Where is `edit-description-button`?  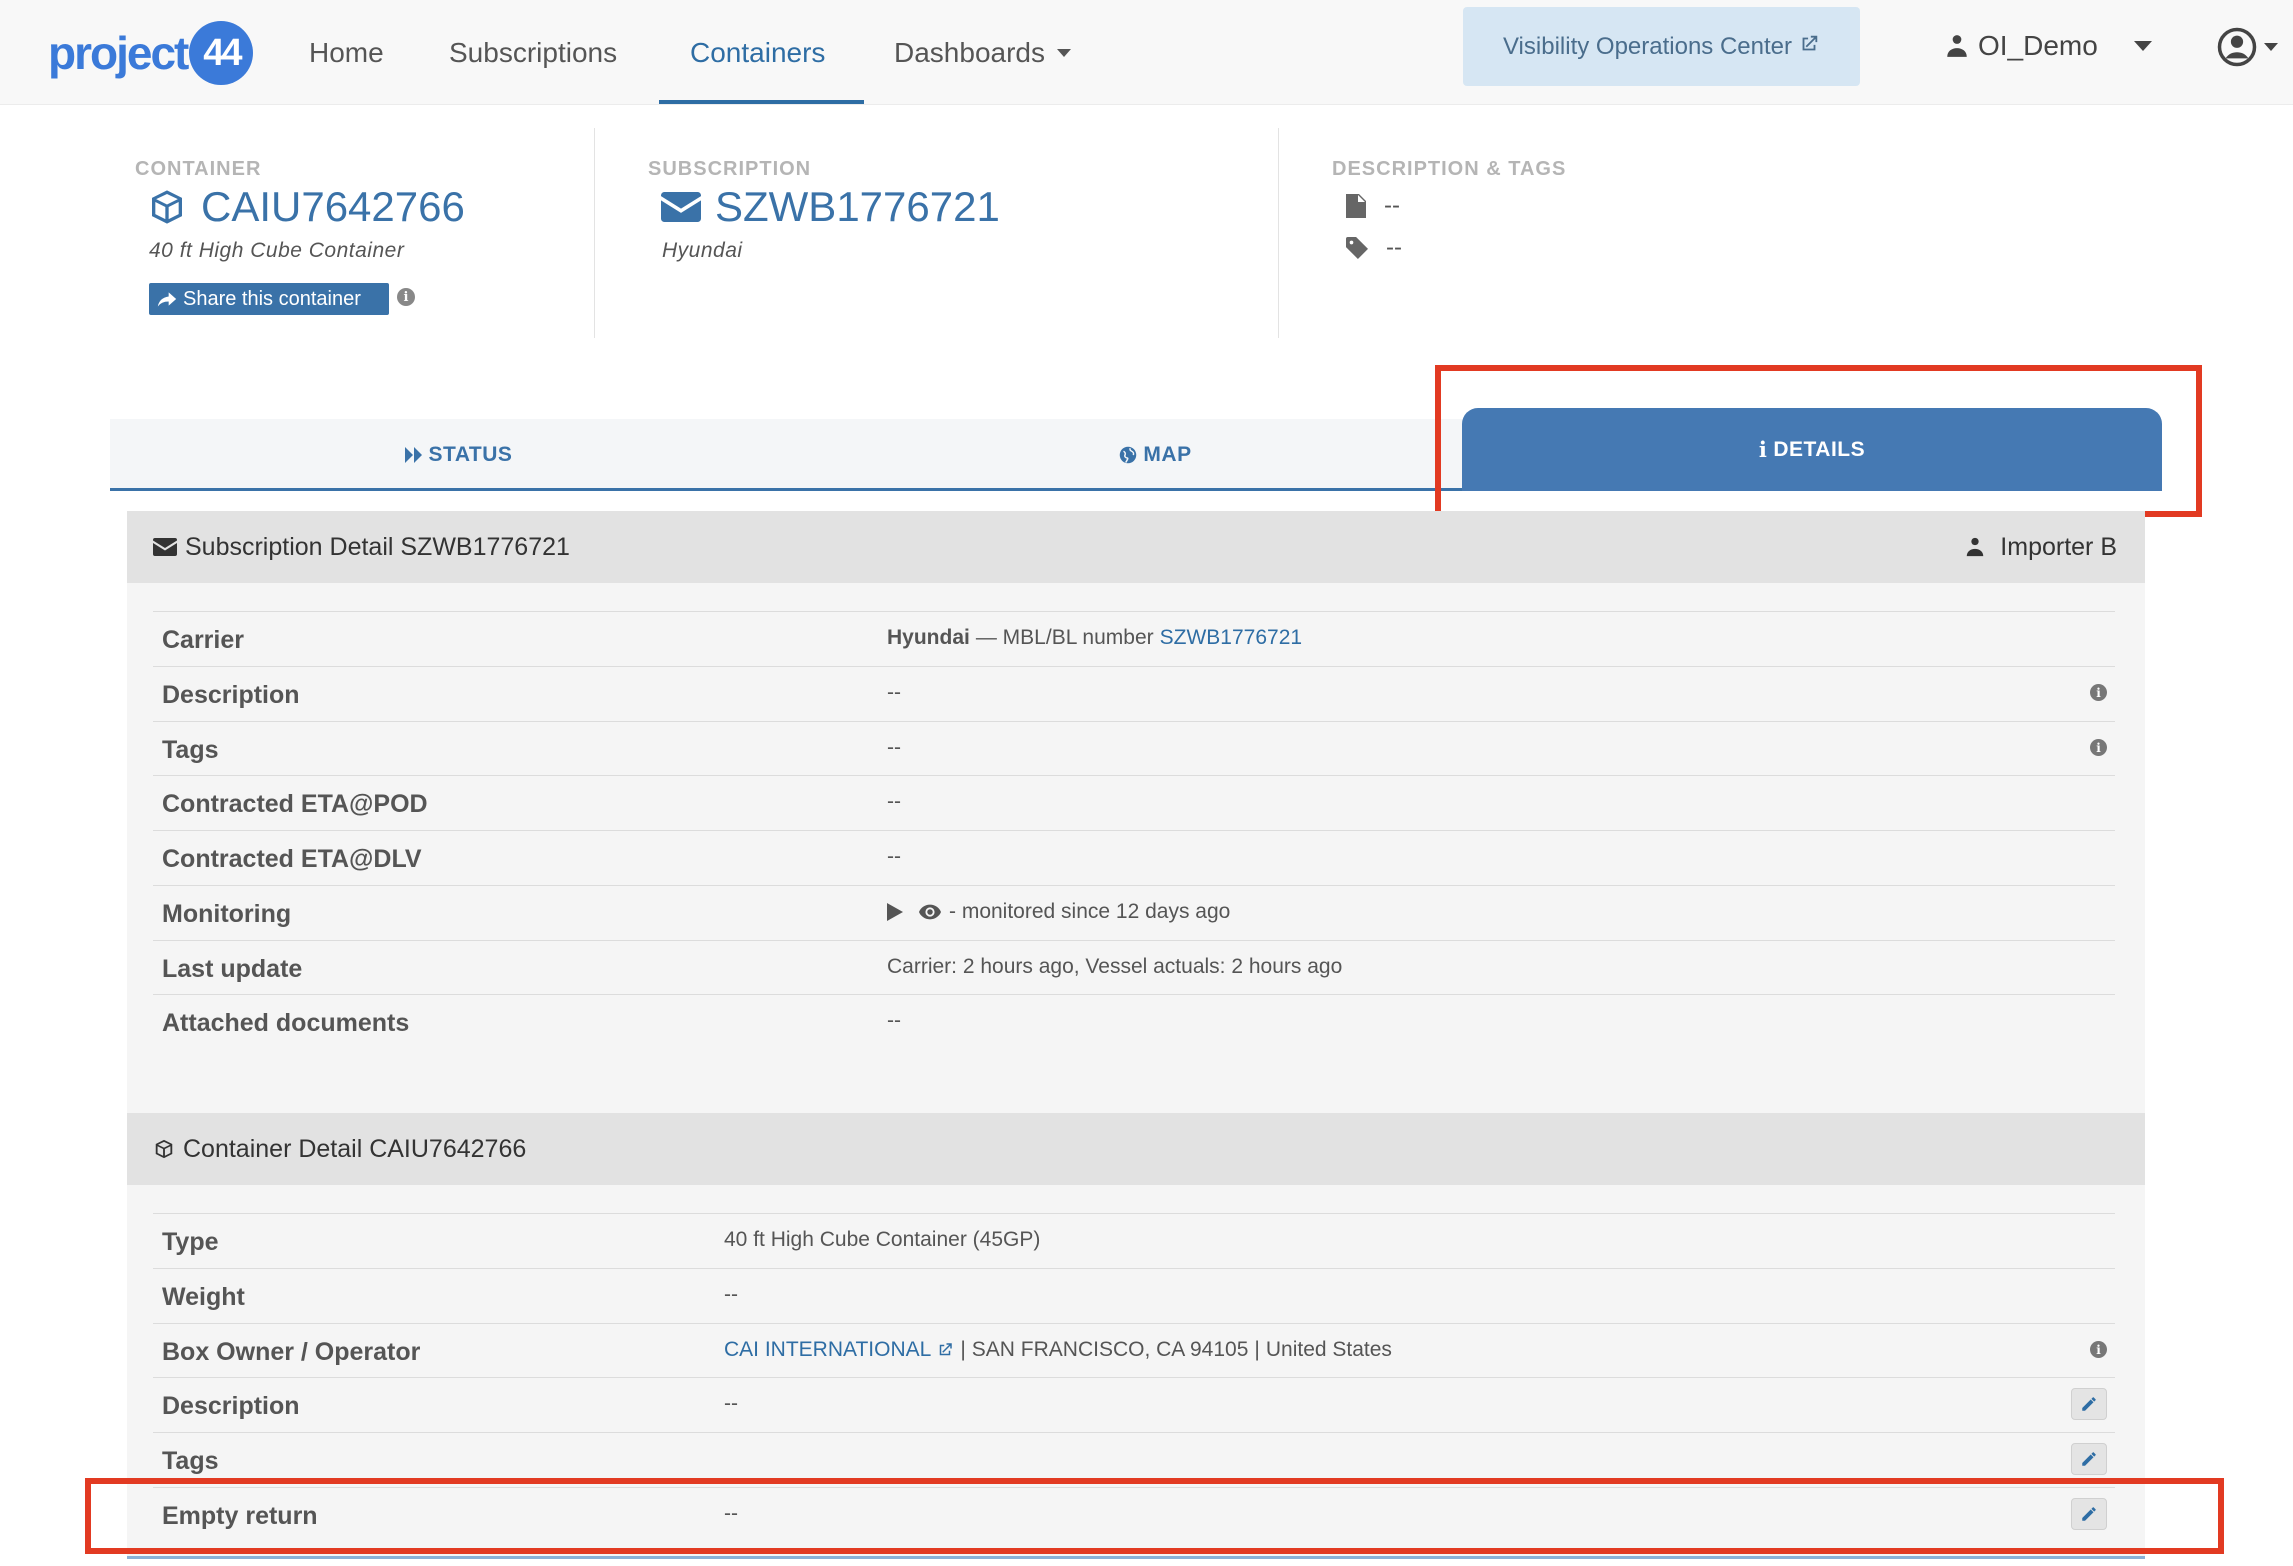
edit-description-button is located at coordinates (2089, 1404).